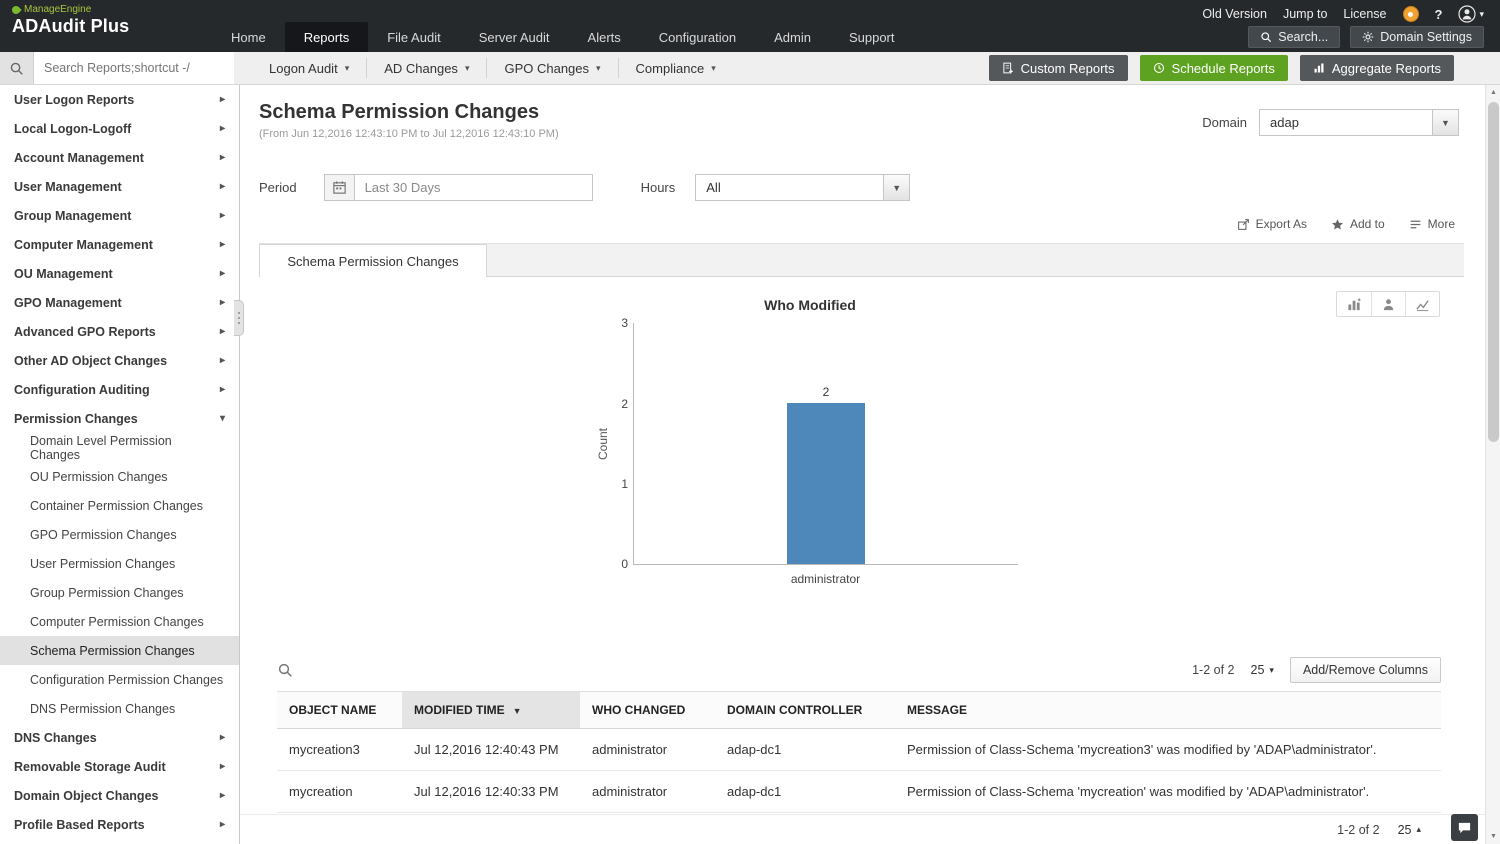  I want to click on sidebar-item-gpo-management: GPO Management ▸, so click(119, 302).